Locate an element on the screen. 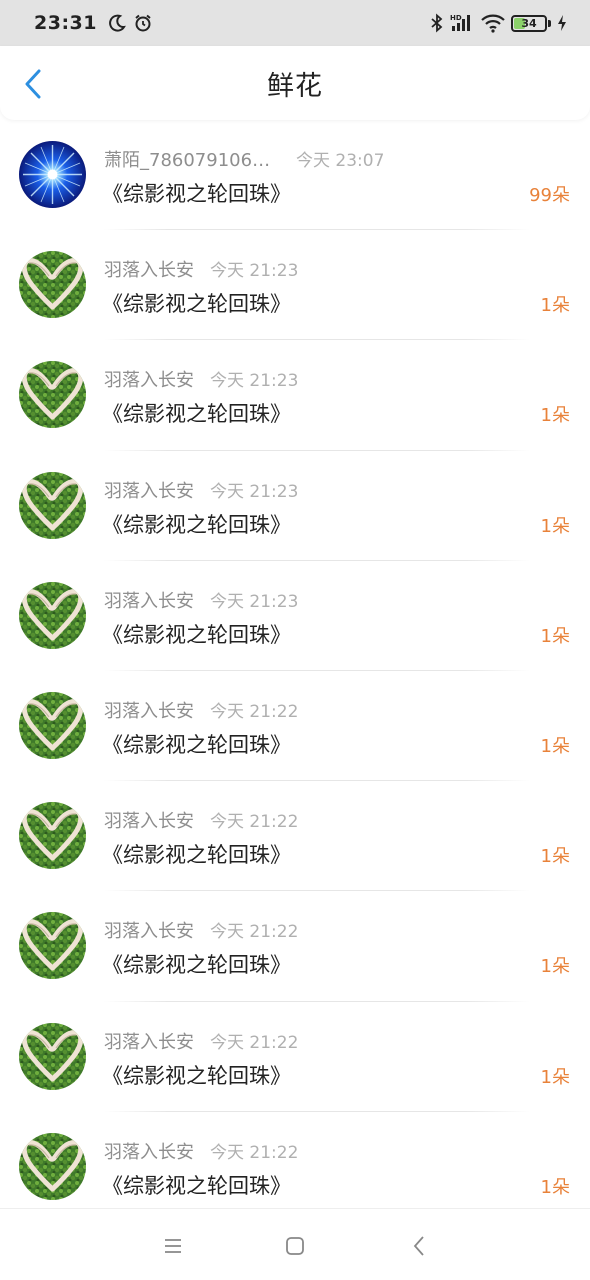 This screenshot has height=1280, width=590. menu-button is located at coordinates (173, 1246).